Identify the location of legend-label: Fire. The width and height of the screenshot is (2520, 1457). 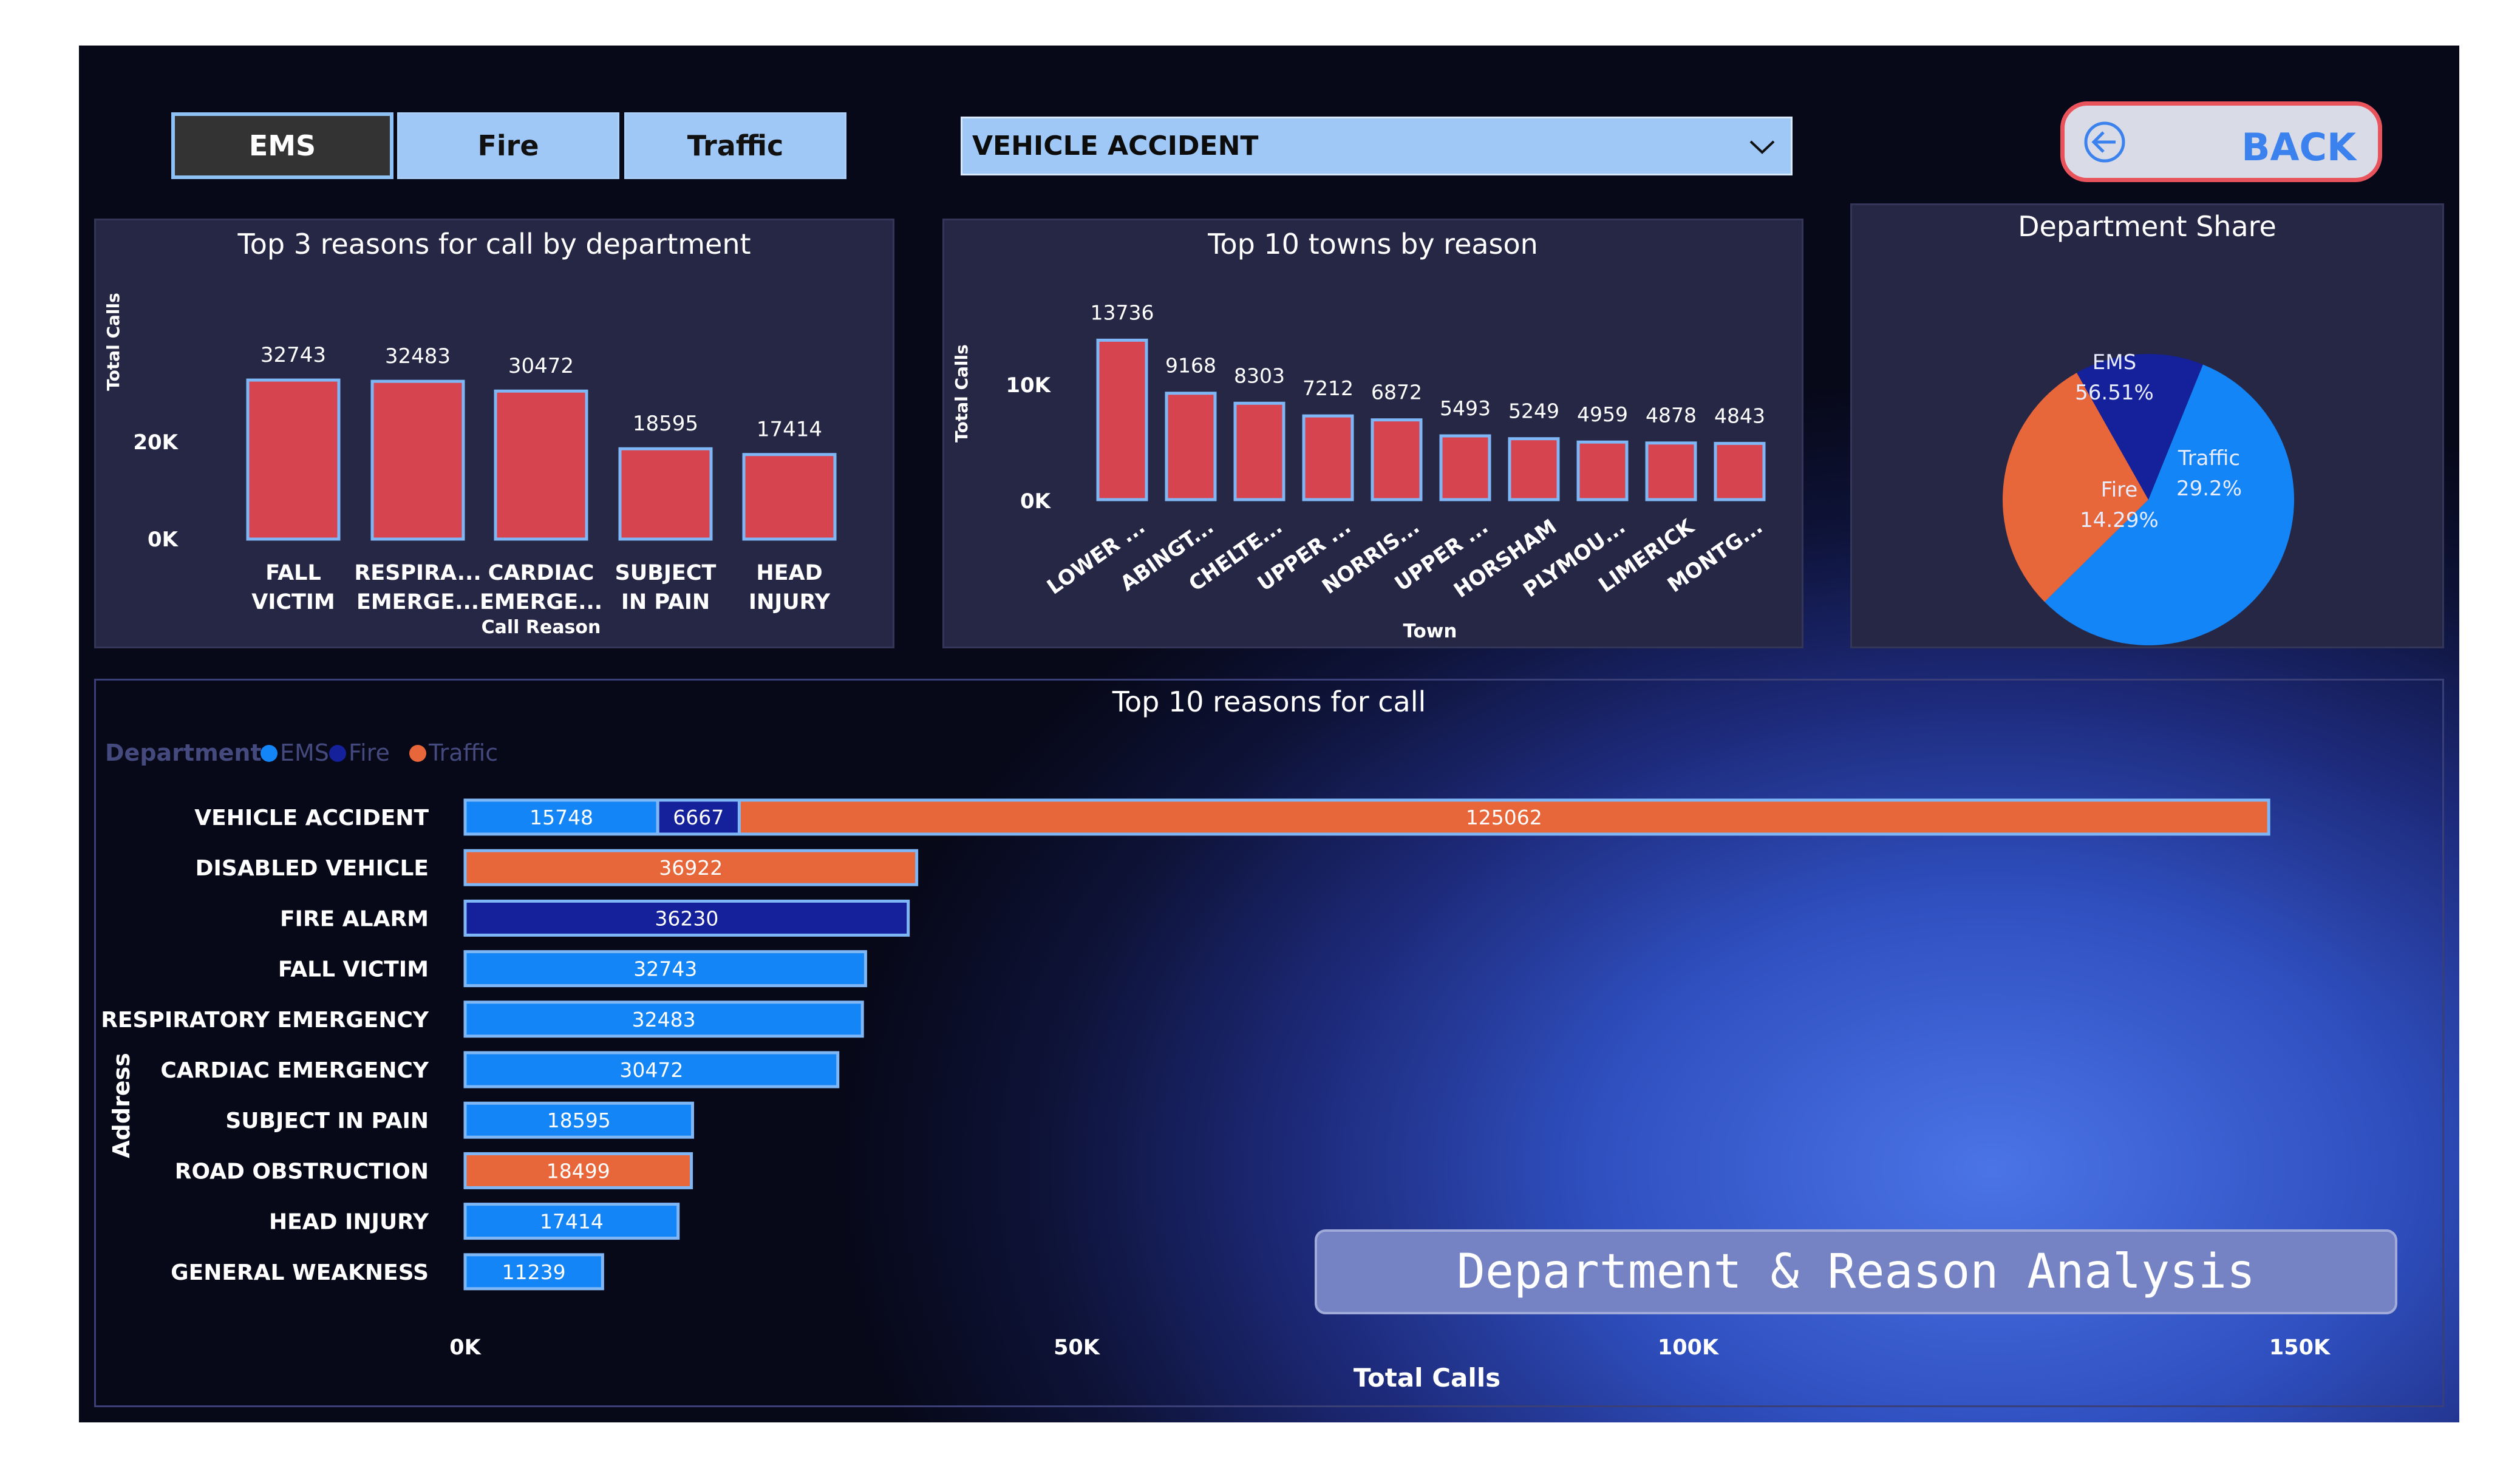
(369, 752).